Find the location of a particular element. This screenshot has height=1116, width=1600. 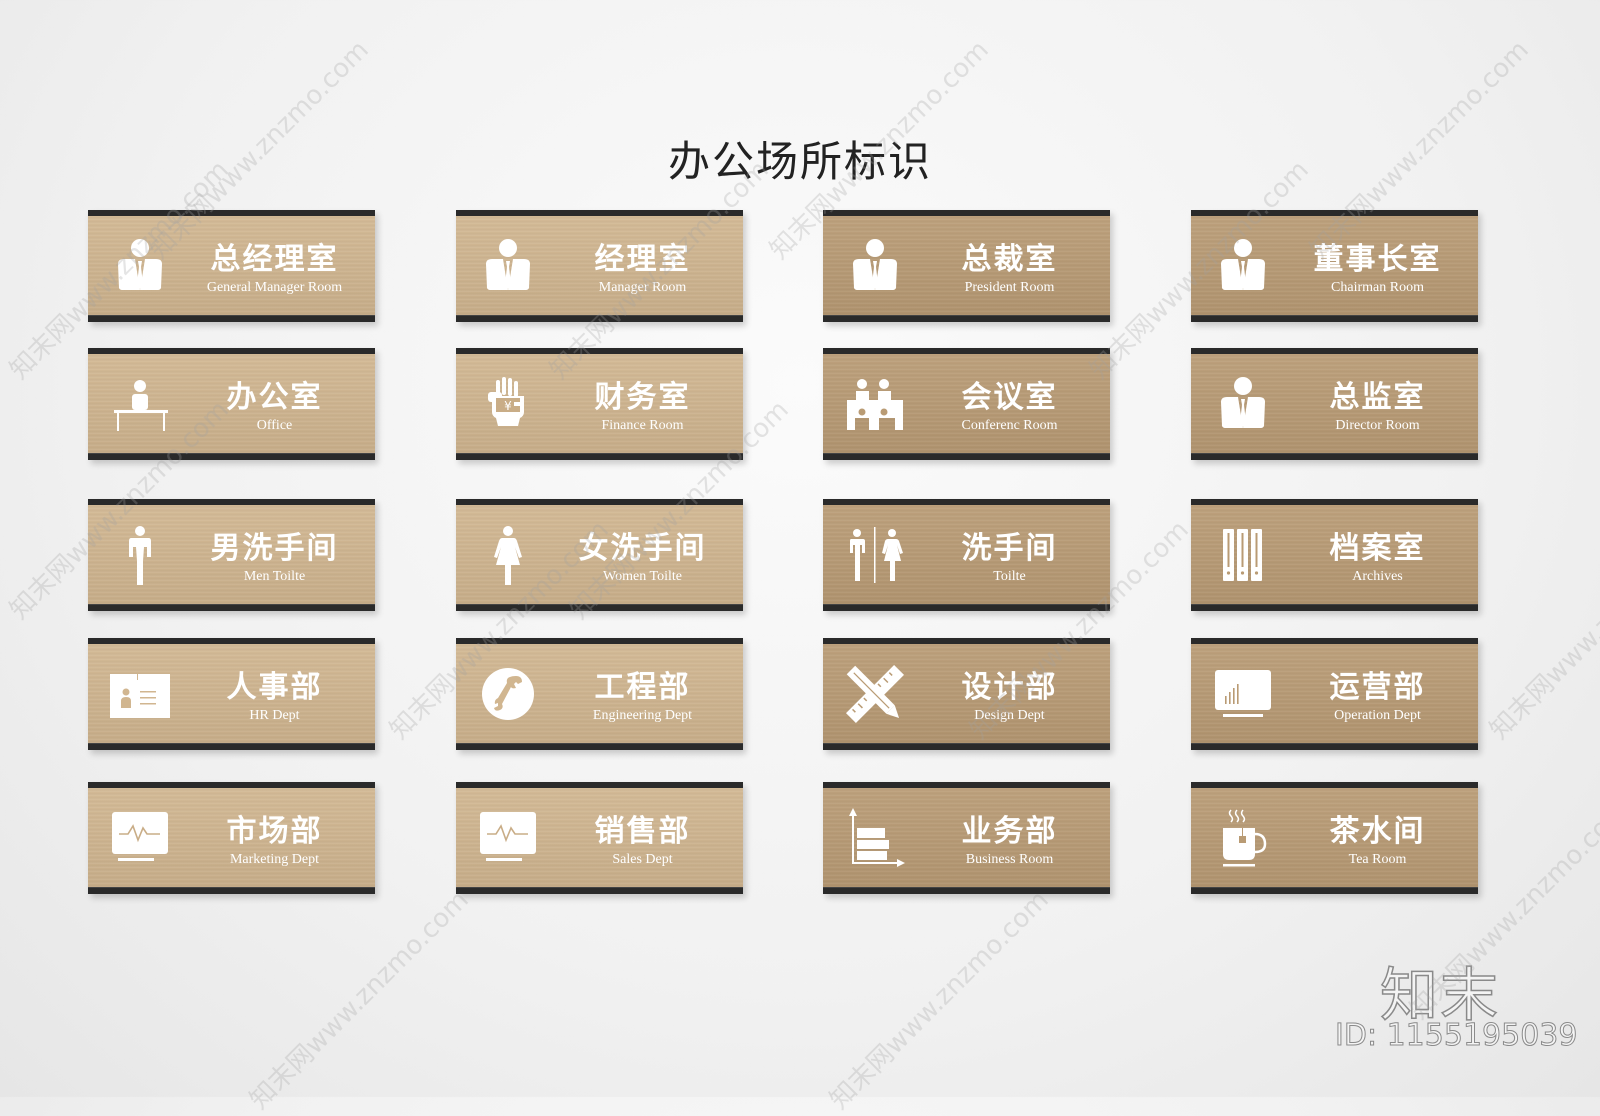

wood-plate: 女洗手间 Women Toilte is located at coordinates (599, 555).